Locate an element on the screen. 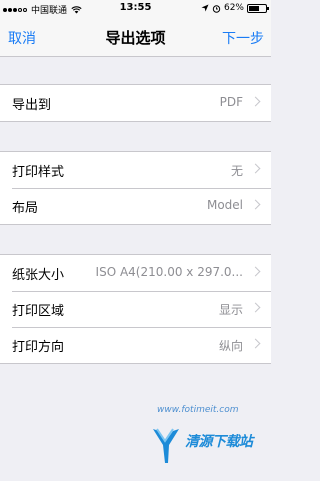 This screenshot has height=481, width=320. watermark-url: www.fotimeit.com is located at coordinates (198, 410).